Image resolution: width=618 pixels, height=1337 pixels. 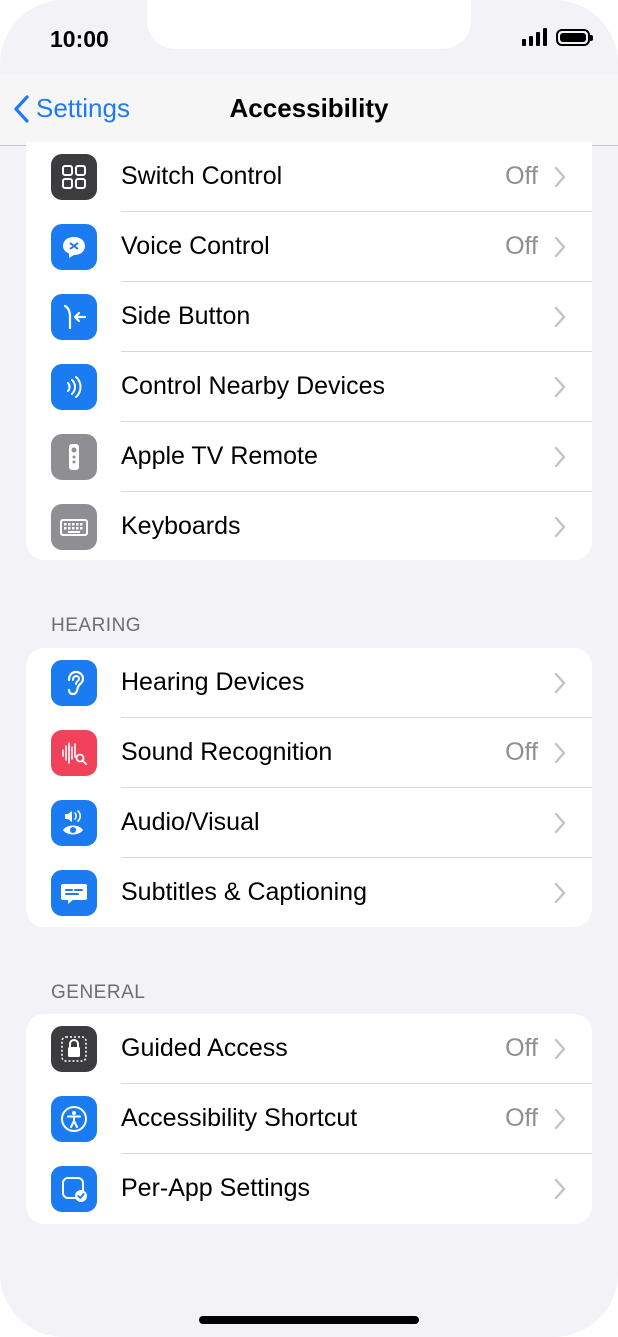 I want to click on row-label: Accessibility Shortcut, so click(x=239, y=1118).